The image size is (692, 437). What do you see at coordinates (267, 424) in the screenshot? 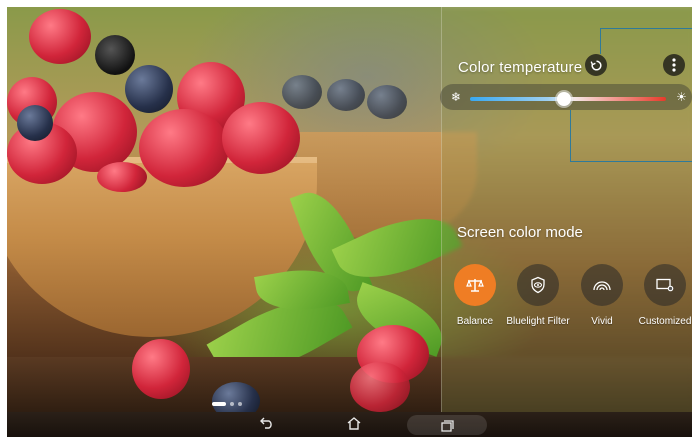
I see `back-icon` at bounding box center [267, 424].